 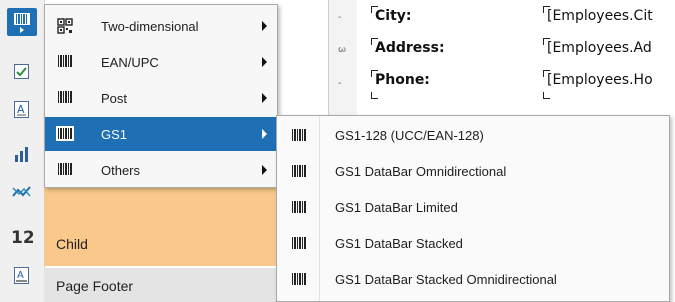 What do you see at coordinates (150, 26) in the screenshot?
I see `menu-item-label: Two-dimensional` at bounding box center [150, 26].